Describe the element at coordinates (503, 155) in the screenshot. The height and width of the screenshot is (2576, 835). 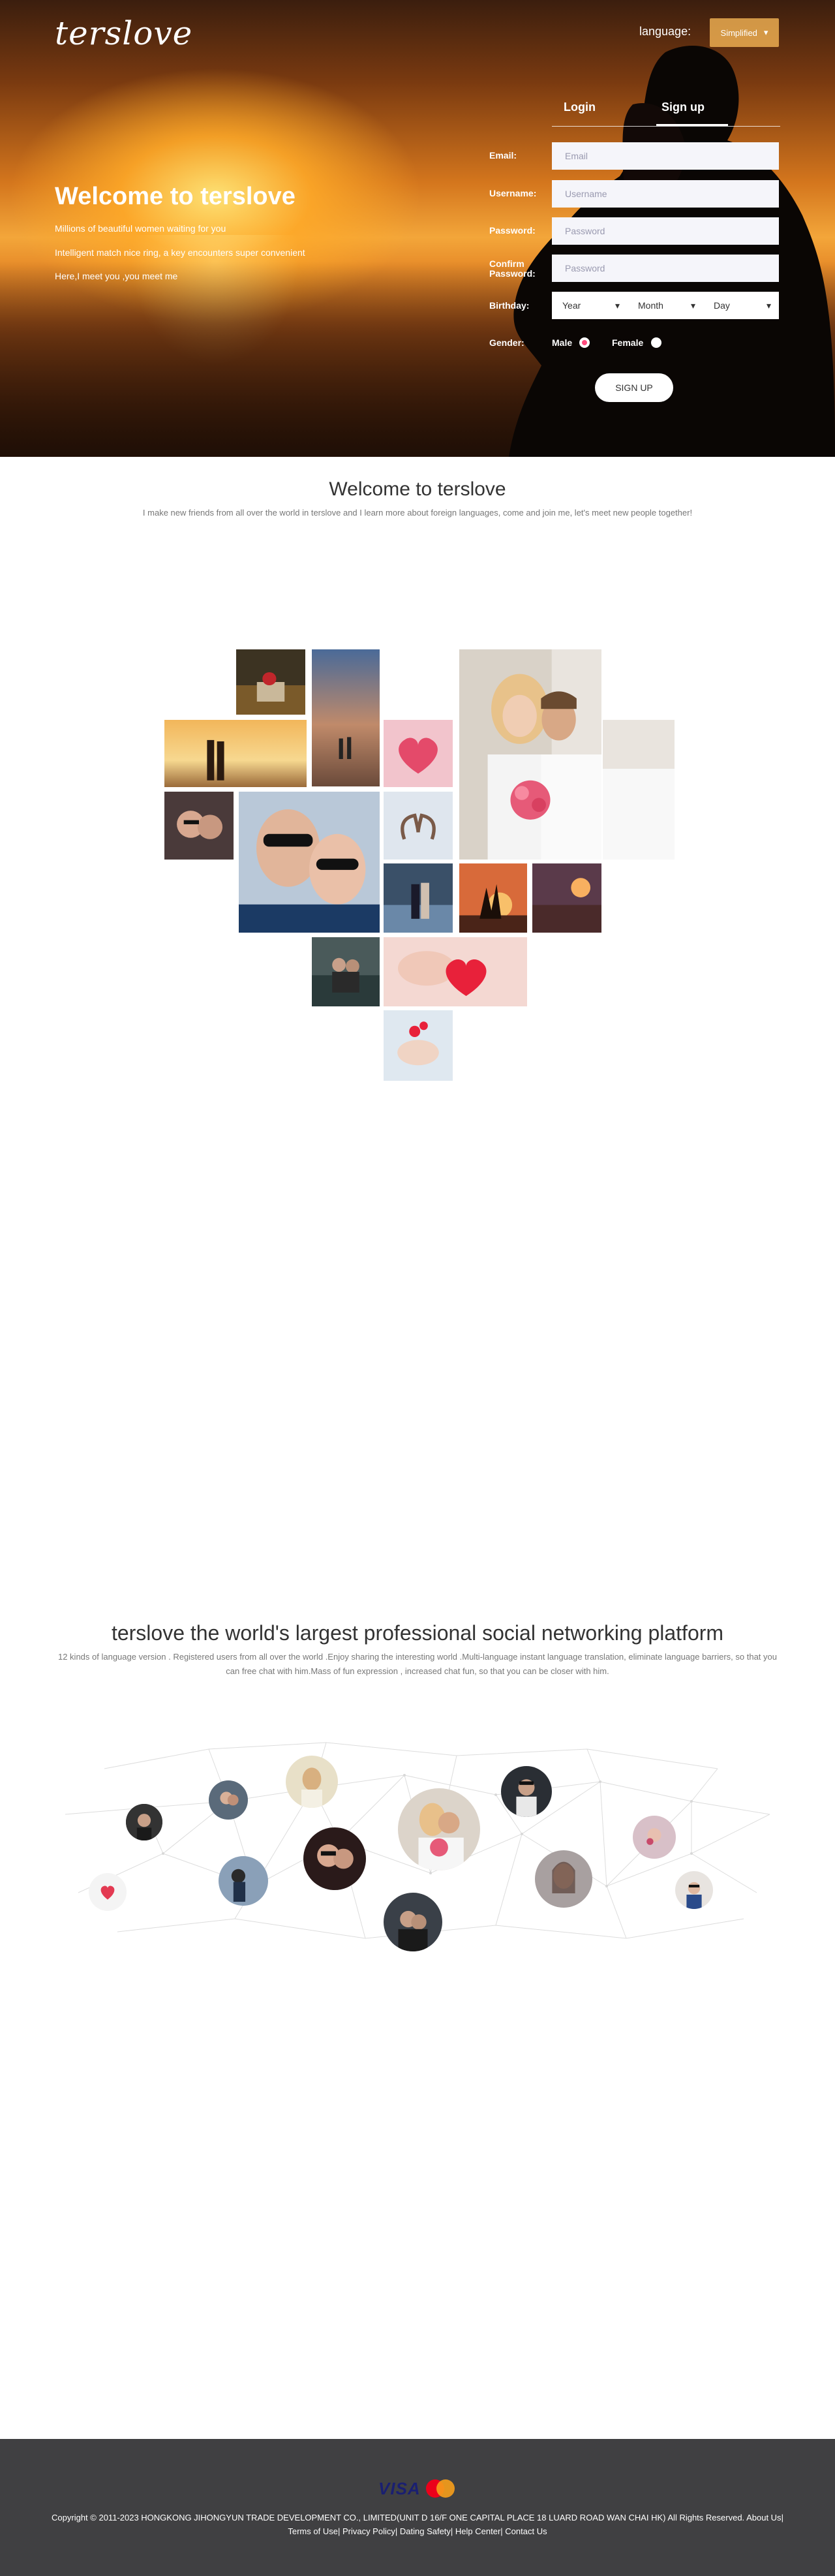
I see `email-label: Email:` at that location.